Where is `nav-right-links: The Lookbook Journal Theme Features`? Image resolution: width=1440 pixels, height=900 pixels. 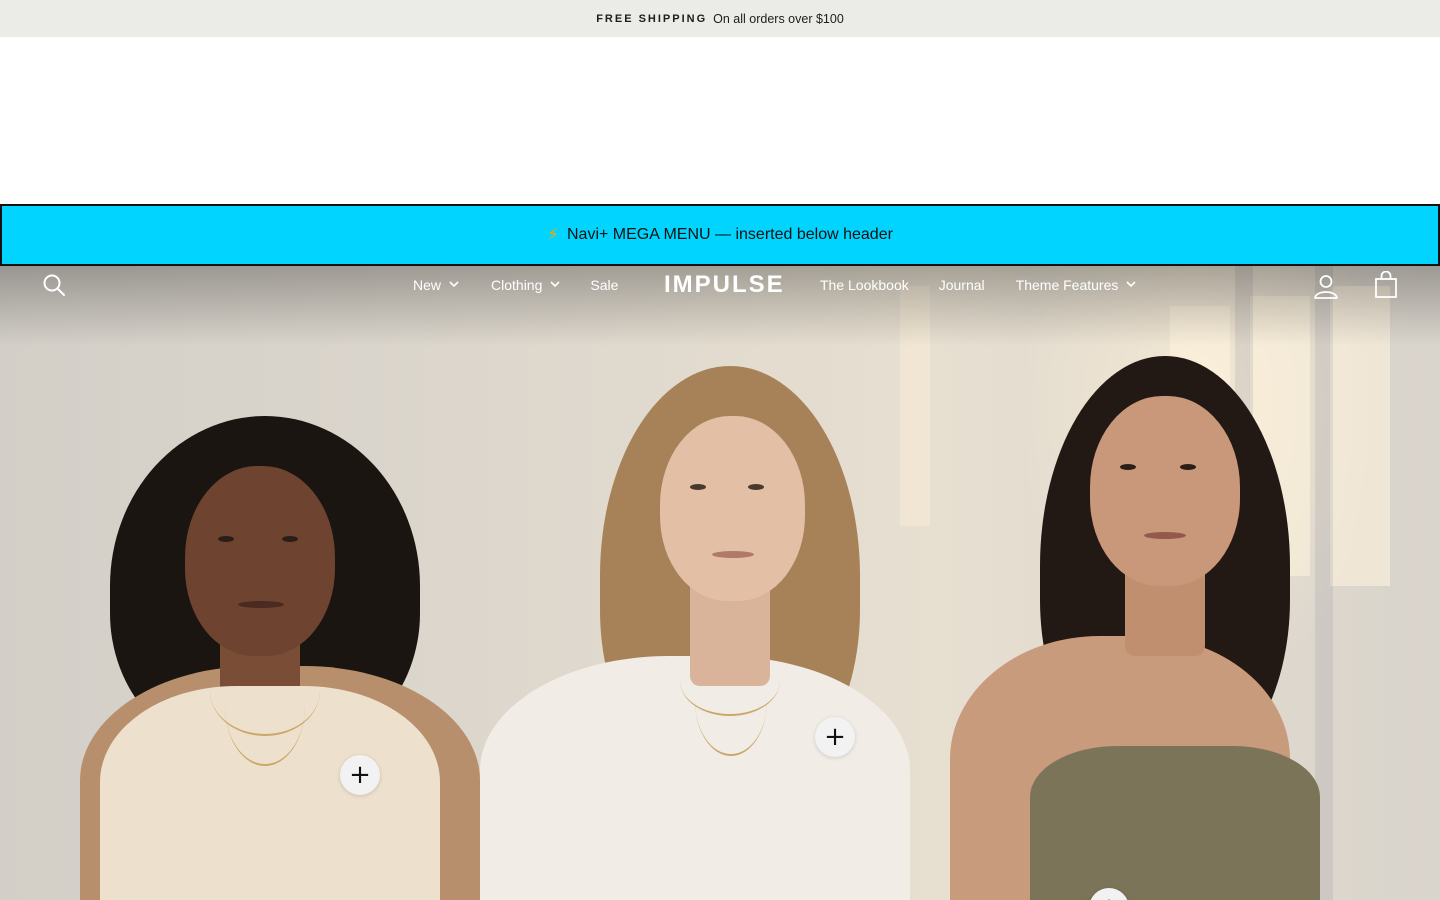 nav-right-links: The Lookbook Journal Theme Features is located at coordinates (978, 285).